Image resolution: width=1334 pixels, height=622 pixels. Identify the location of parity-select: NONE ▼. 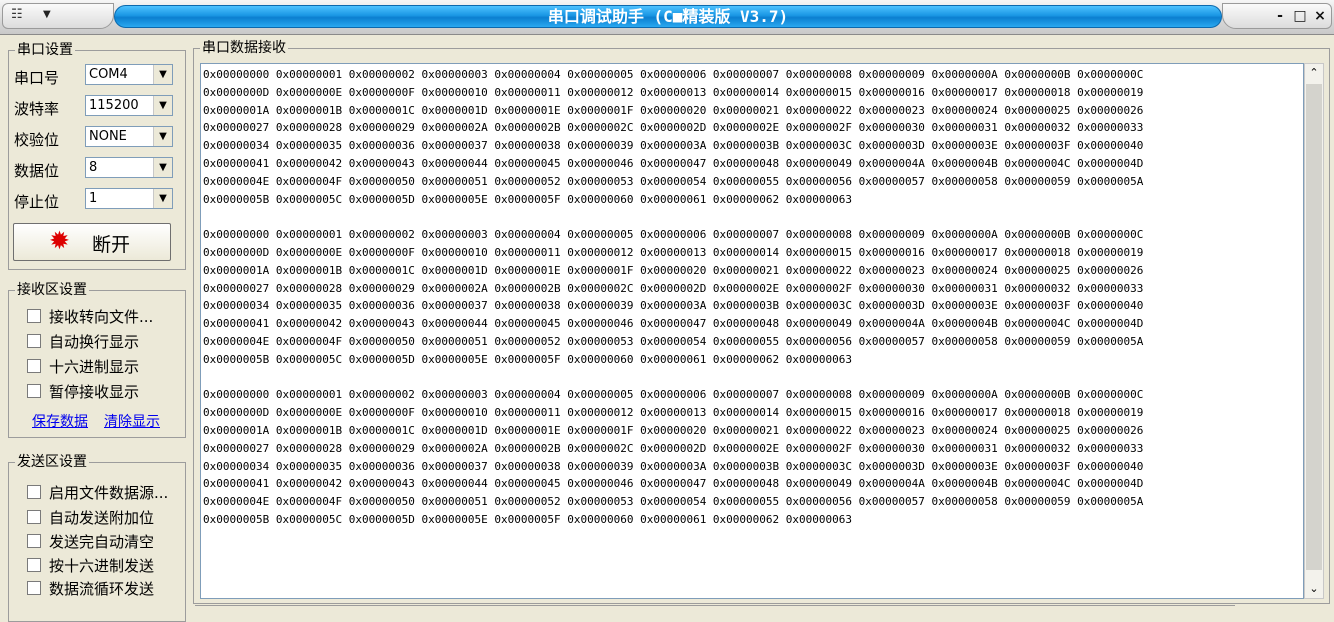
(129, 136).